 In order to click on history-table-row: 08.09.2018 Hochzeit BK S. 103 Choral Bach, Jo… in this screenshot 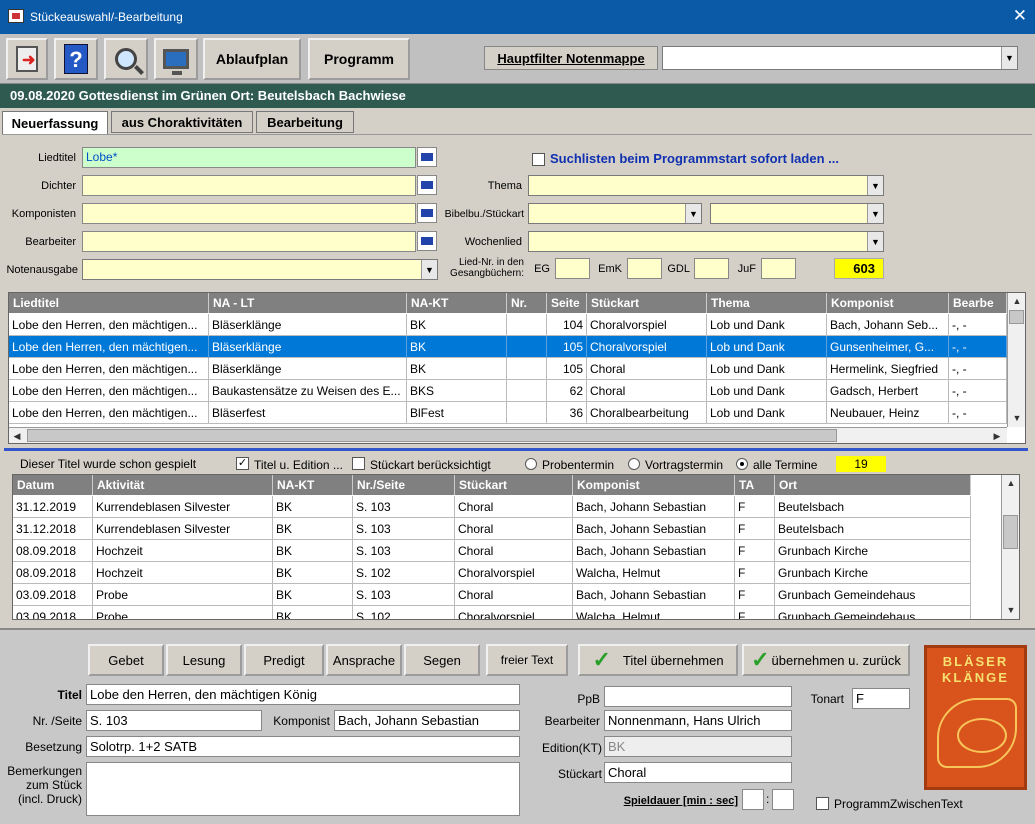, I will do `click(492, 551)`.